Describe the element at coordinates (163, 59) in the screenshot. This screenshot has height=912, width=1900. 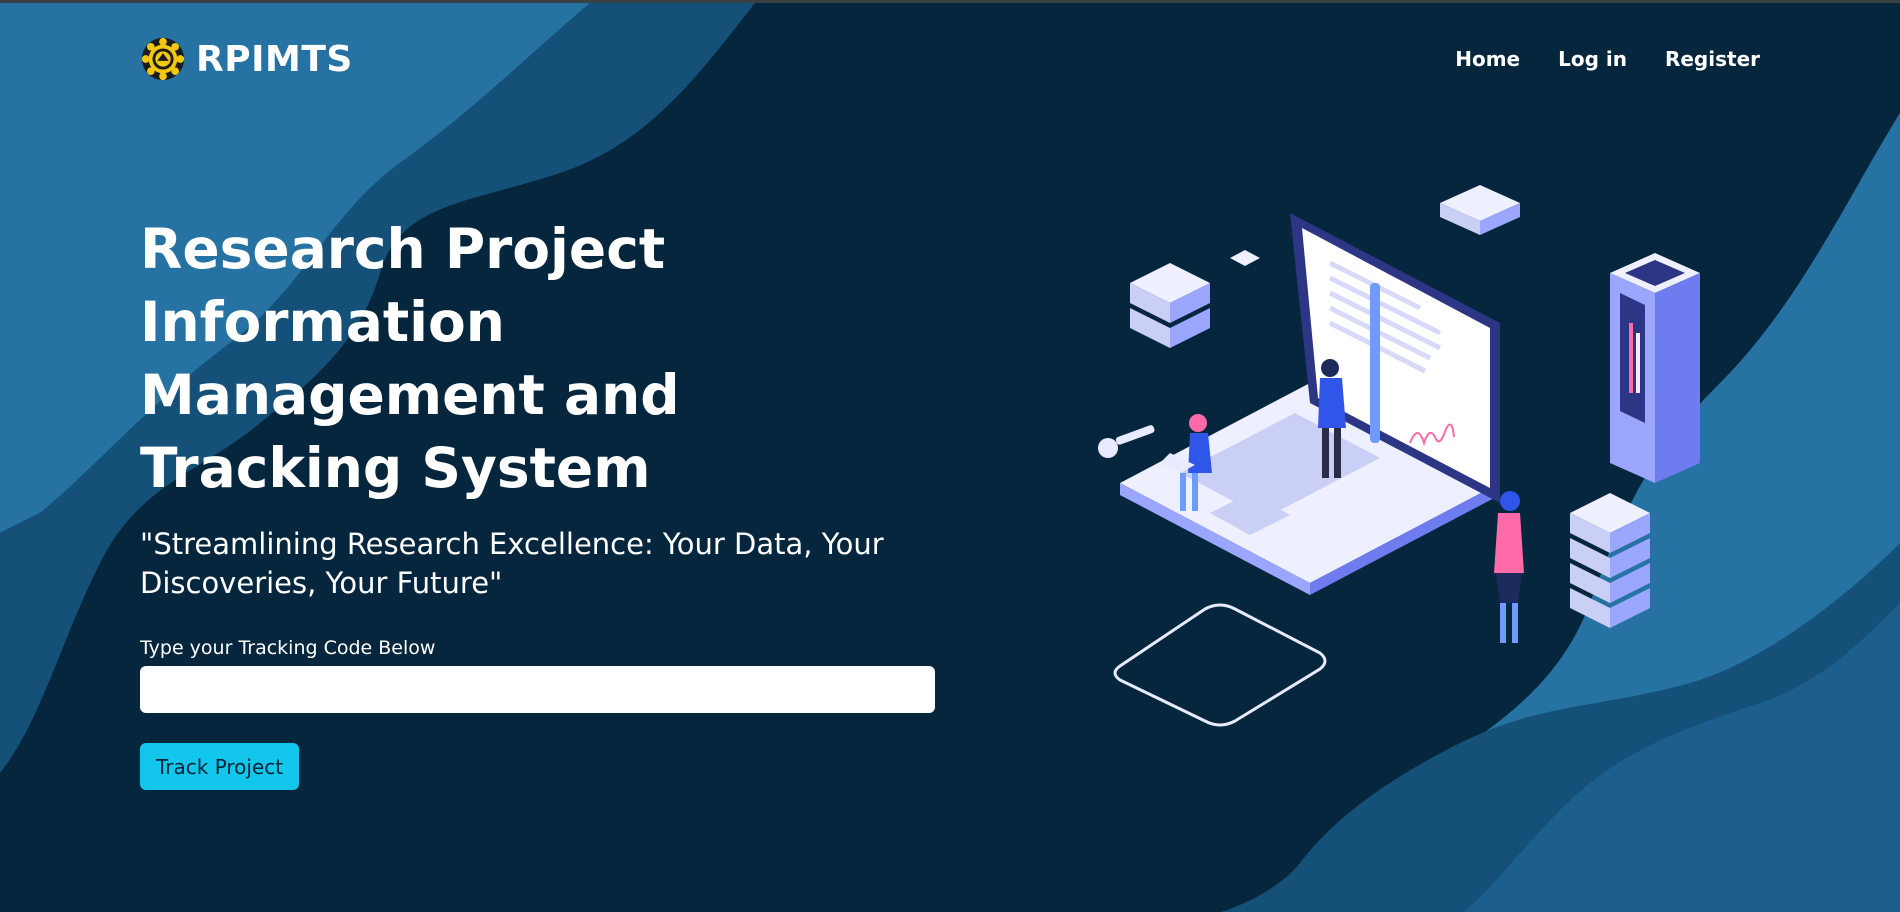
I see `gear-seal-logo-icon` at that location.